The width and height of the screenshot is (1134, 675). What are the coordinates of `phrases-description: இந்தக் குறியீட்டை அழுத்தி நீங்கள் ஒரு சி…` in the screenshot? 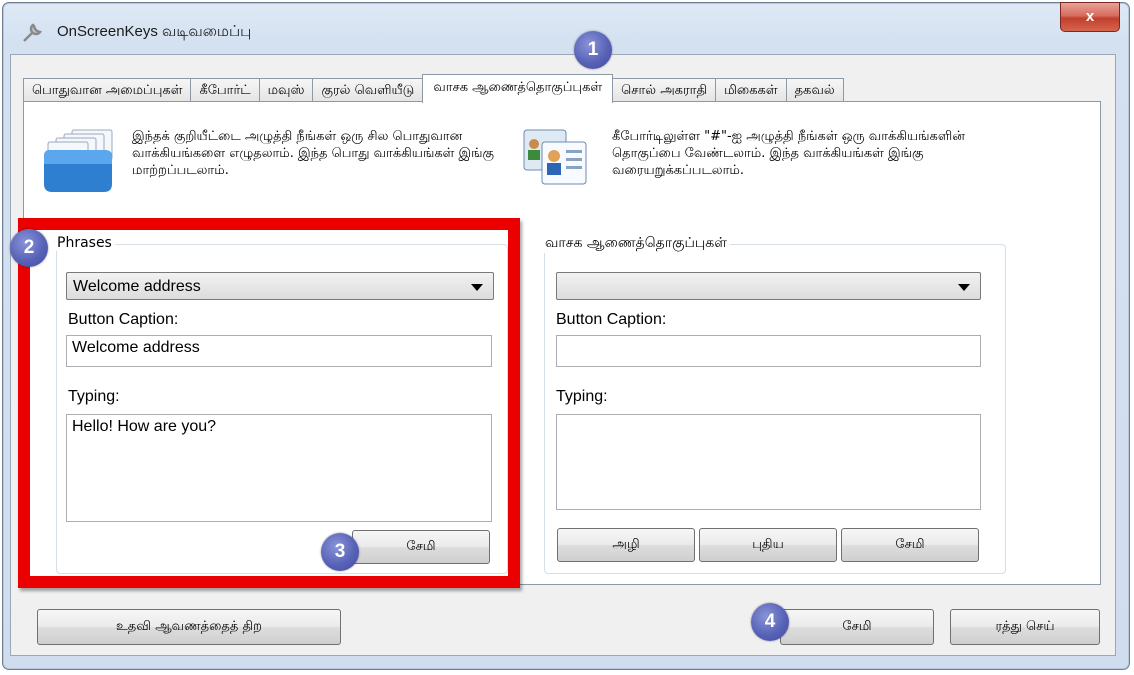 It's located at (313, 153).